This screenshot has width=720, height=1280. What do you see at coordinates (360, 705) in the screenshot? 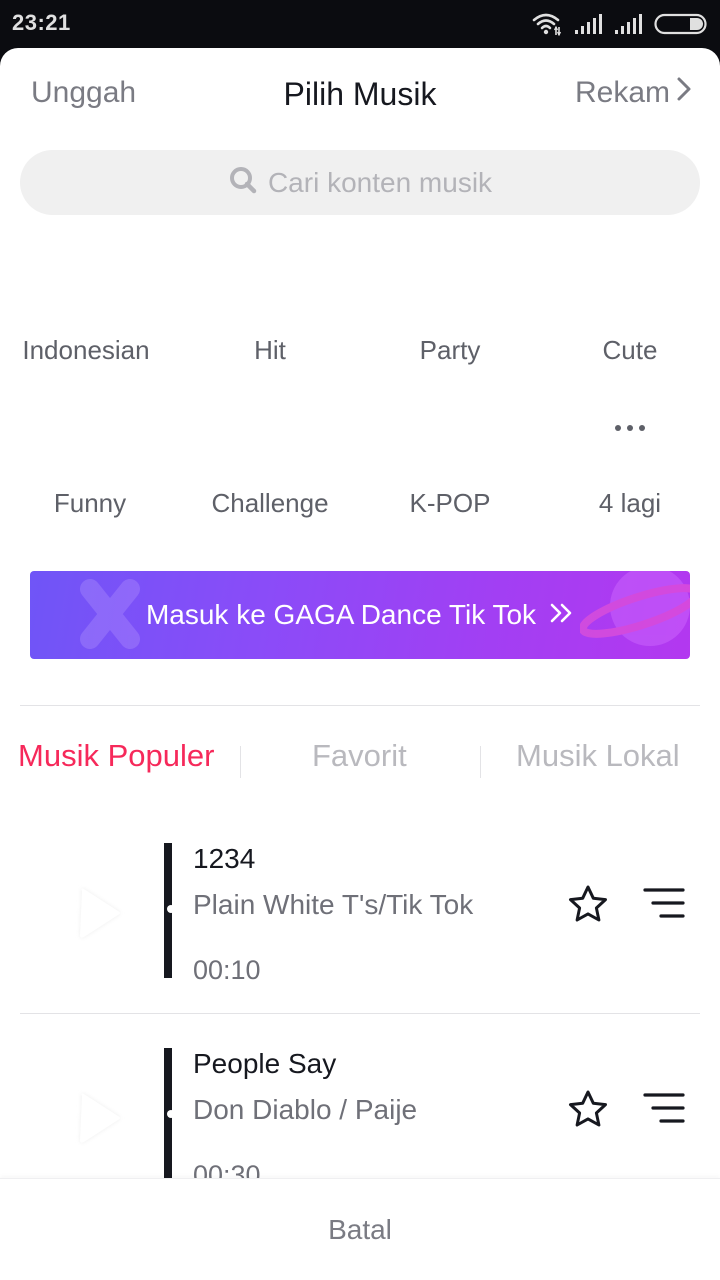
I see `section-divider` at bounding box center [360, 705].